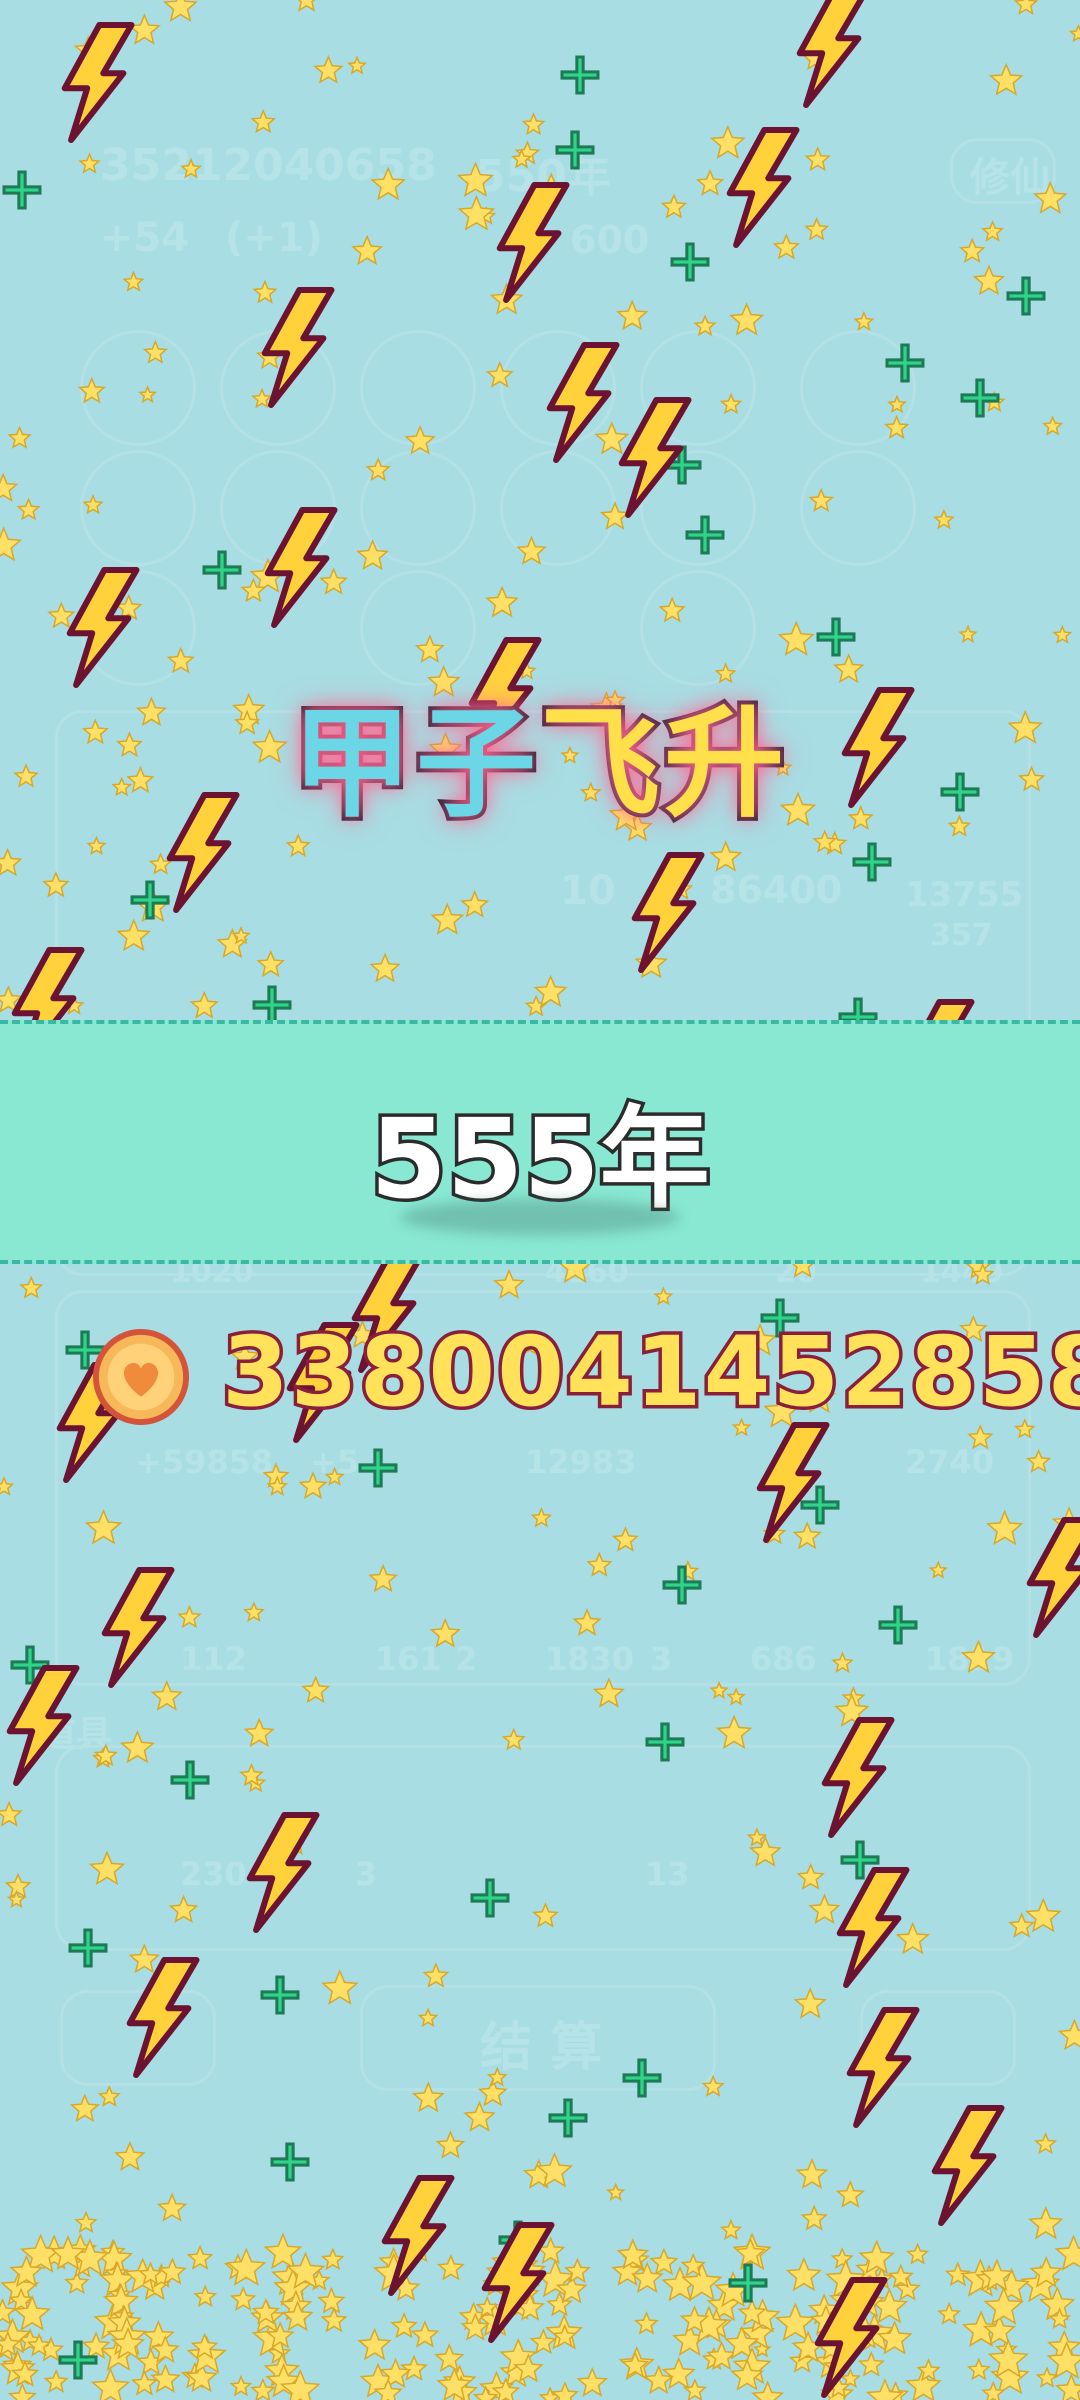  What do you see at coordinates (141, 1377) in the screenshot?
I see `heart-coin-icon` at bounding box center [141, 1377].